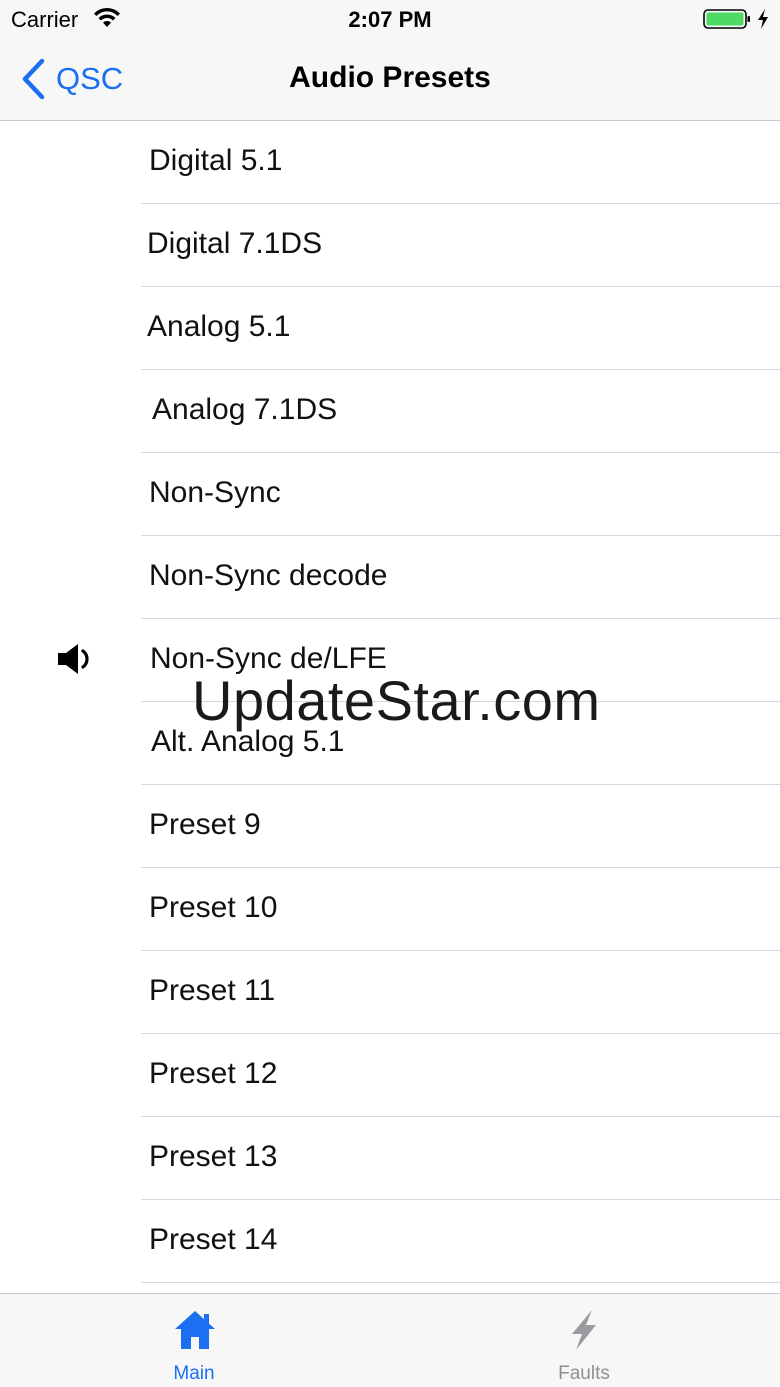 The image size is (780, 1387). Describe the element at coordinates (460, 162) in the screenshot. I see `preset-row-digital-5-1: Digital 5.1` at that location.